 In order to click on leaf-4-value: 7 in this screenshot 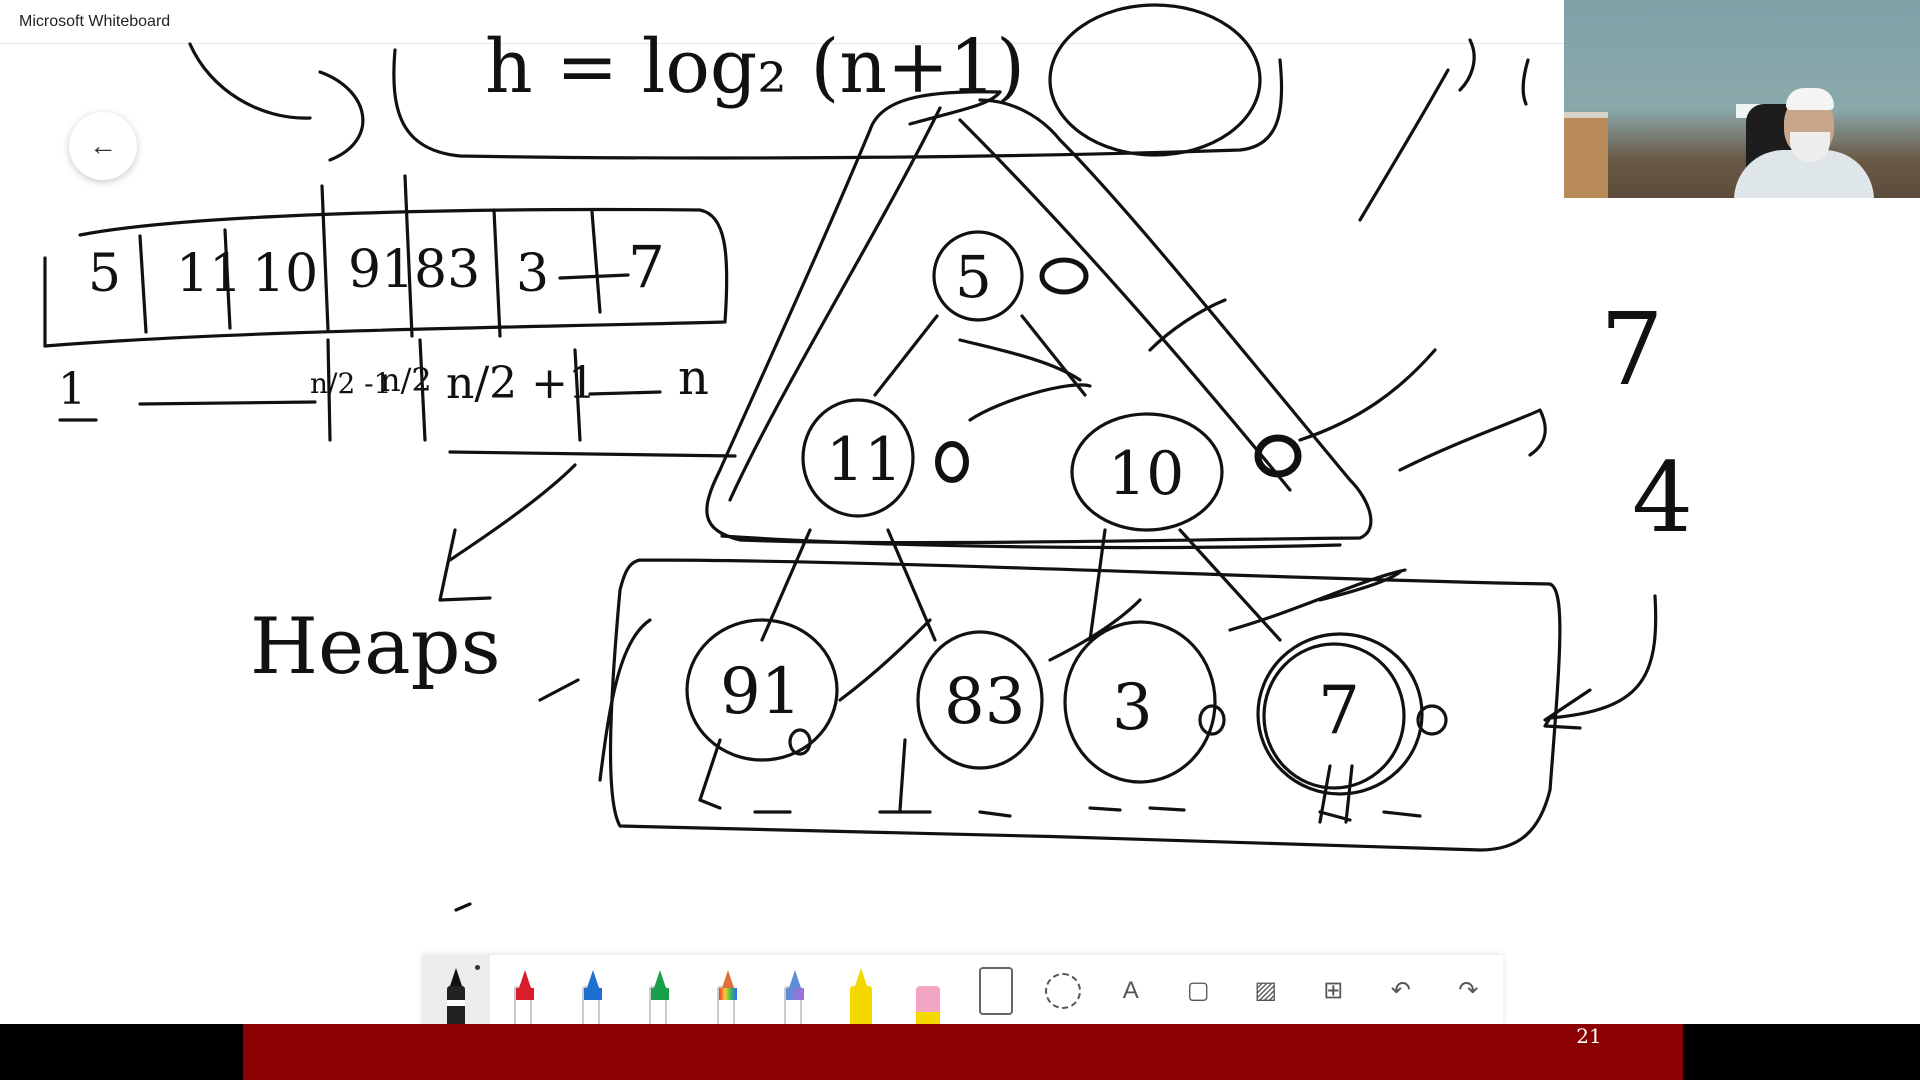, I will do `click(1339, 710)`.